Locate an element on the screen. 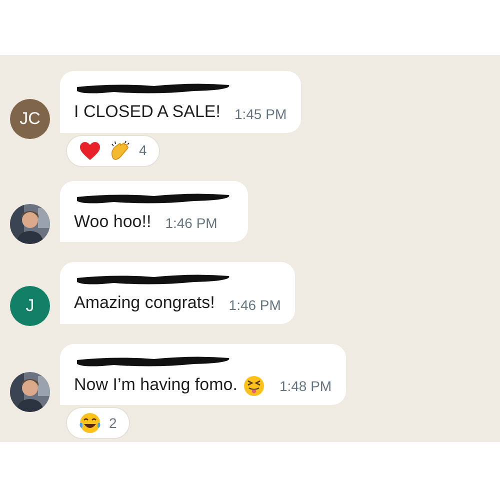  message-text: I CLOSED A SALE! is located at coordinates (147, 112).